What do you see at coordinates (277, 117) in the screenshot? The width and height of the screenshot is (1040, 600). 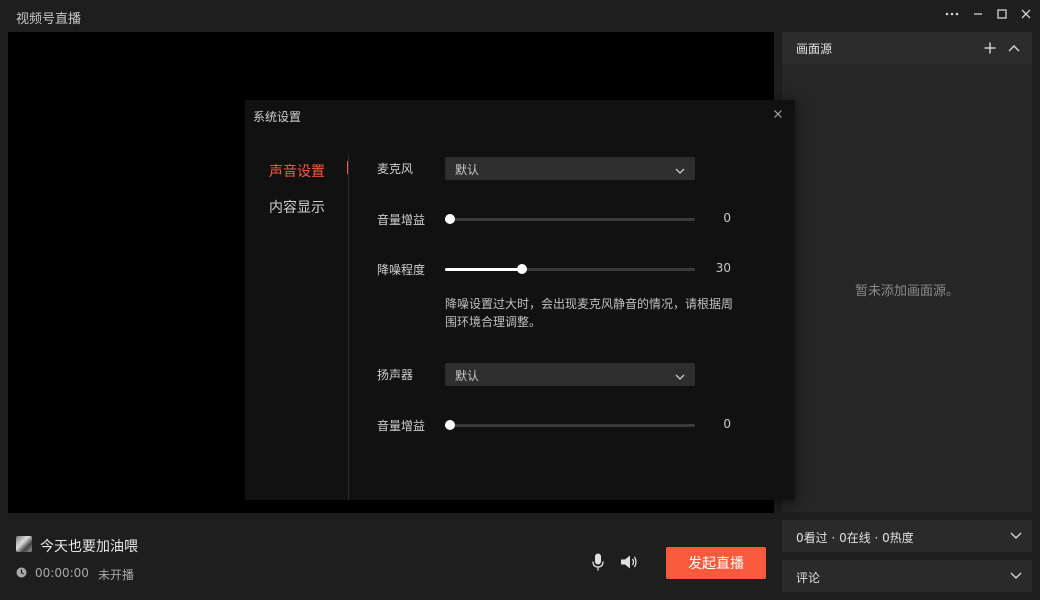 I see `dialog-title: 系统设置` at bounding box center [277, 117].